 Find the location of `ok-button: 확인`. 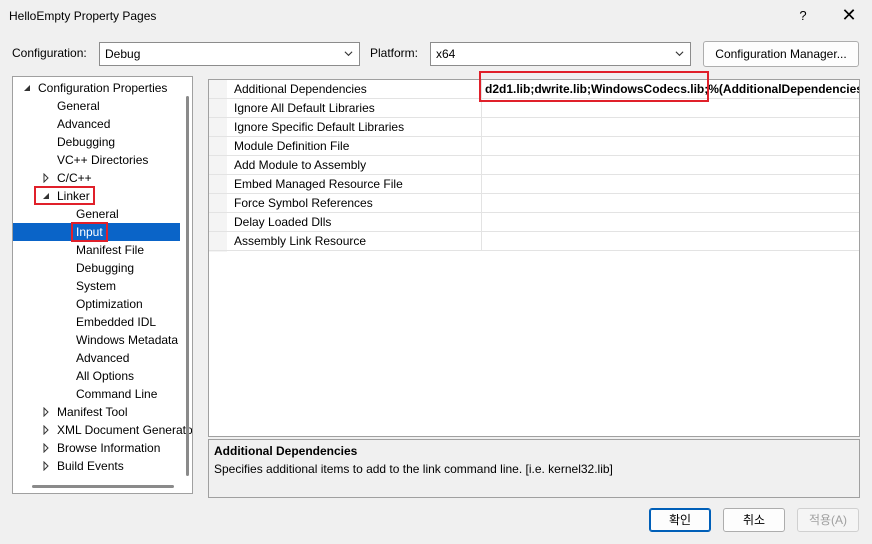

ok-button: 확인 is located at coordinates (680, 520).